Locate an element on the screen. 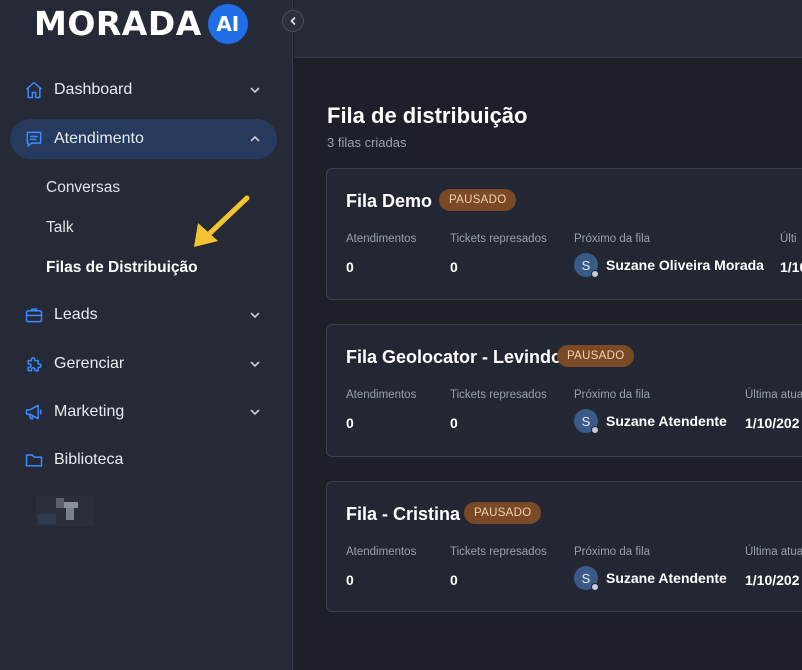  collapse-sidebar-button is located at coordinates (293, 21).